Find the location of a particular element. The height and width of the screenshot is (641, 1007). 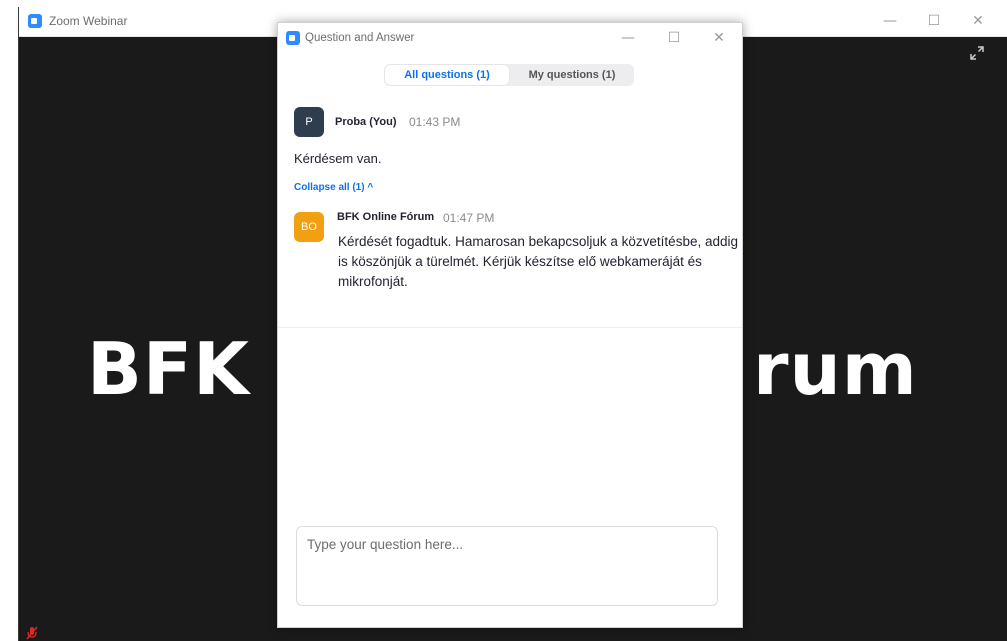

answer-author: BFK Online Fórum is located at coordinates (386, 217).